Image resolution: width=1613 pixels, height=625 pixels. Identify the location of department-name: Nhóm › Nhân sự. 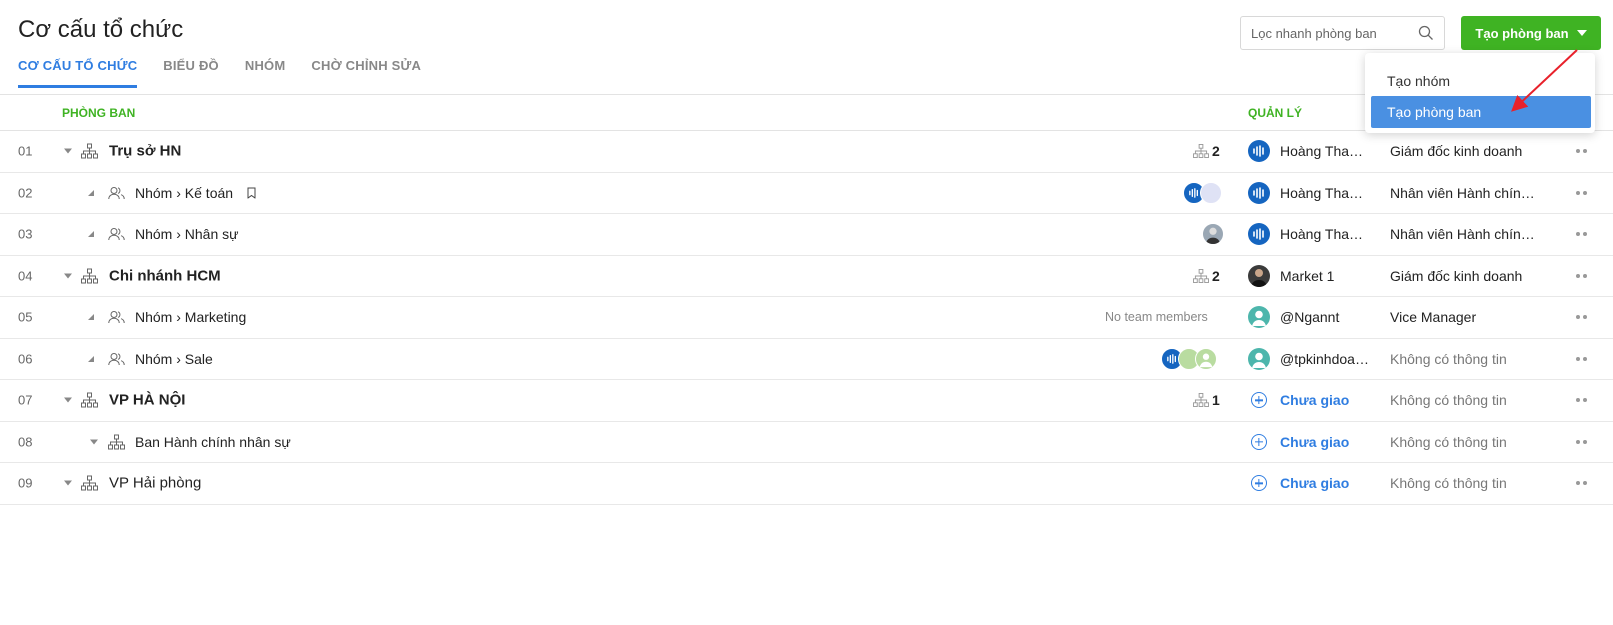
(187, 234).